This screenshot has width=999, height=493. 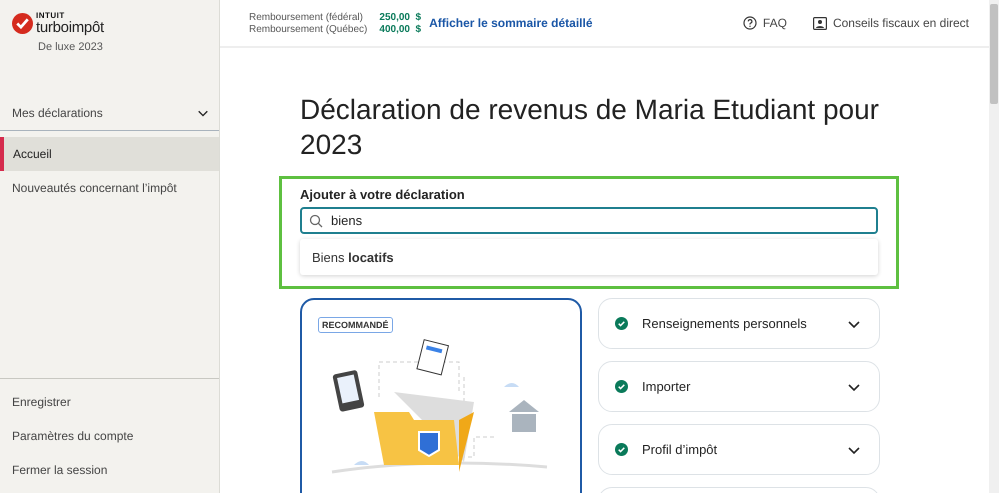 What do you see at coordinates (383, 194) in the screenshot?
I see `add-section-label: Ajouter à votre déclaration` at bounding box center [383, 194].